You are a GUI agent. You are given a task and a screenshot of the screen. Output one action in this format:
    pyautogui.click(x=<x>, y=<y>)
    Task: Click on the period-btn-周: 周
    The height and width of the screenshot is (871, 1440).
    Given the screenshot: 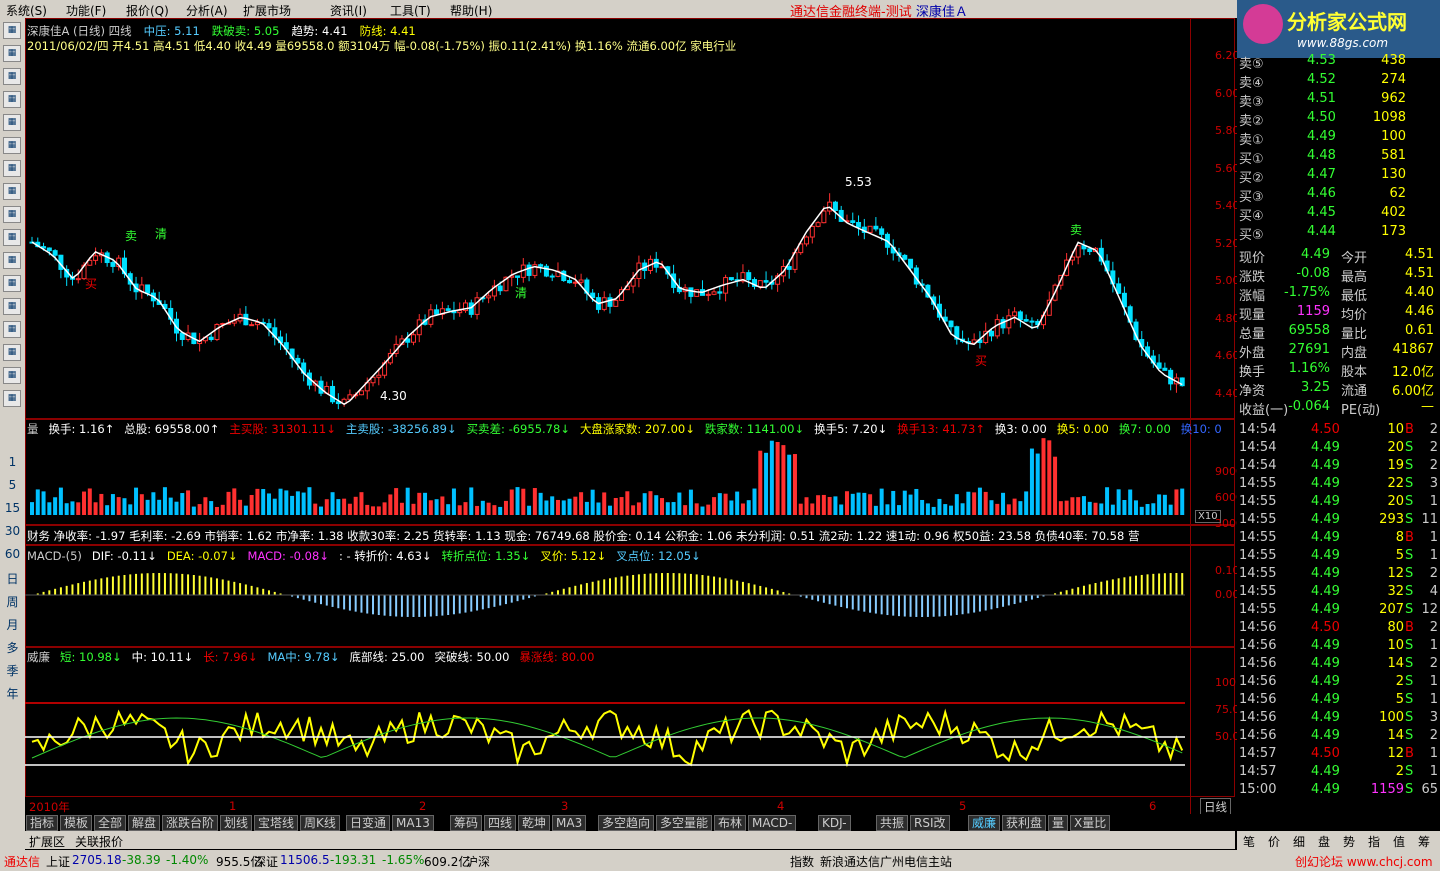 What is the action you would take?
    pyautogui.click(x=12, y=601)
    